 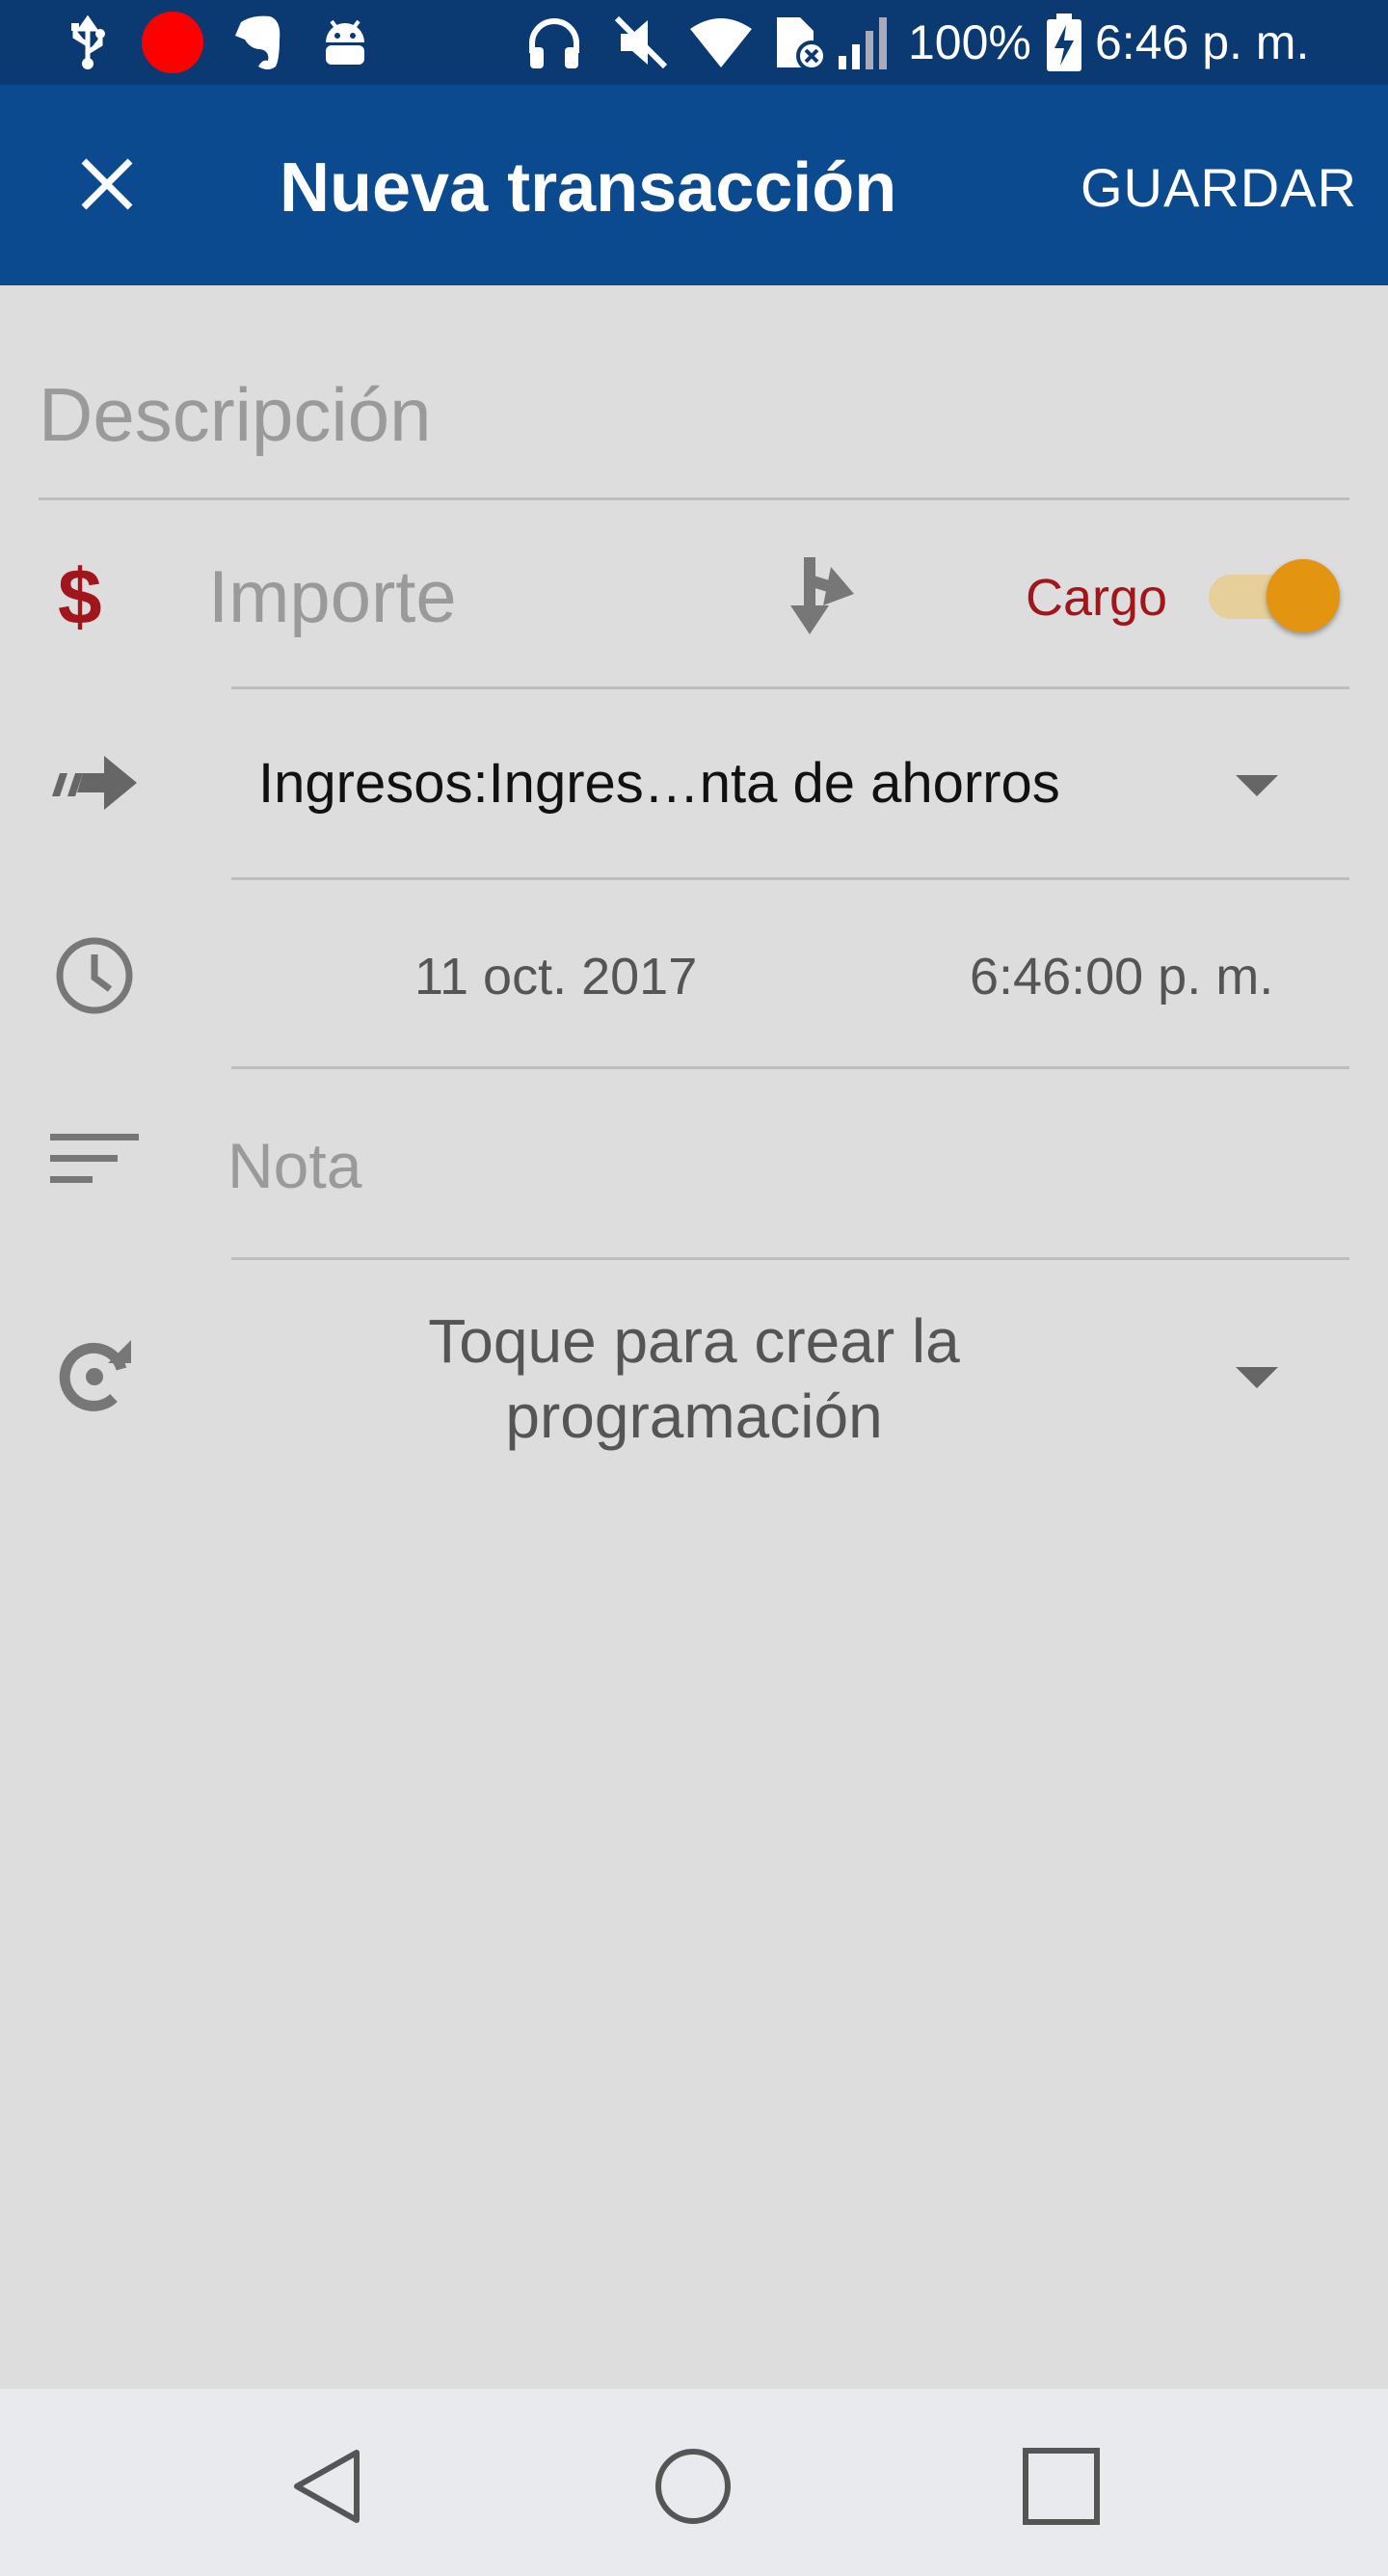 I want to click on currency-icon: $, so click(x=80, y=597).